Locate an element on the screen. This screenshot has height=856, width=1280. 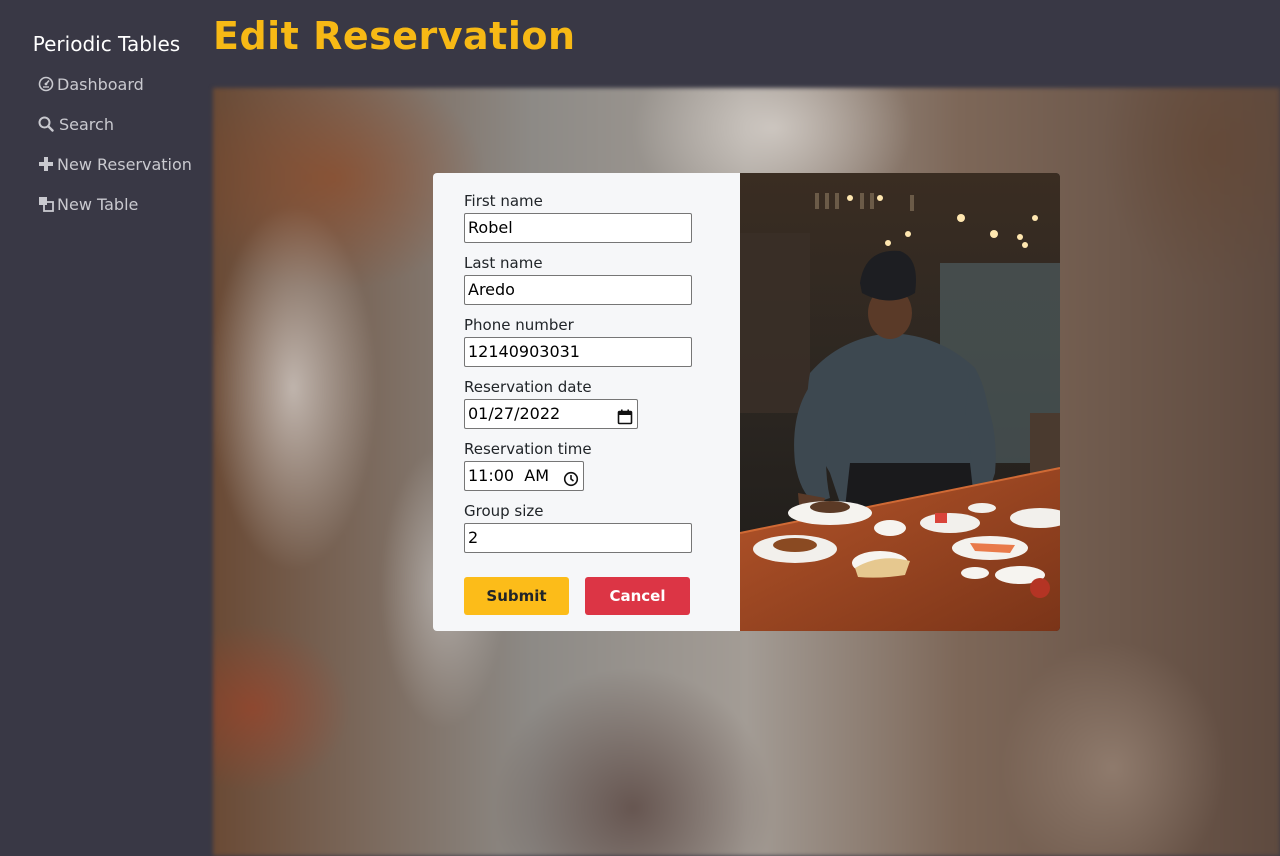
submit-button: Submit is located at coordinates (516, 596).